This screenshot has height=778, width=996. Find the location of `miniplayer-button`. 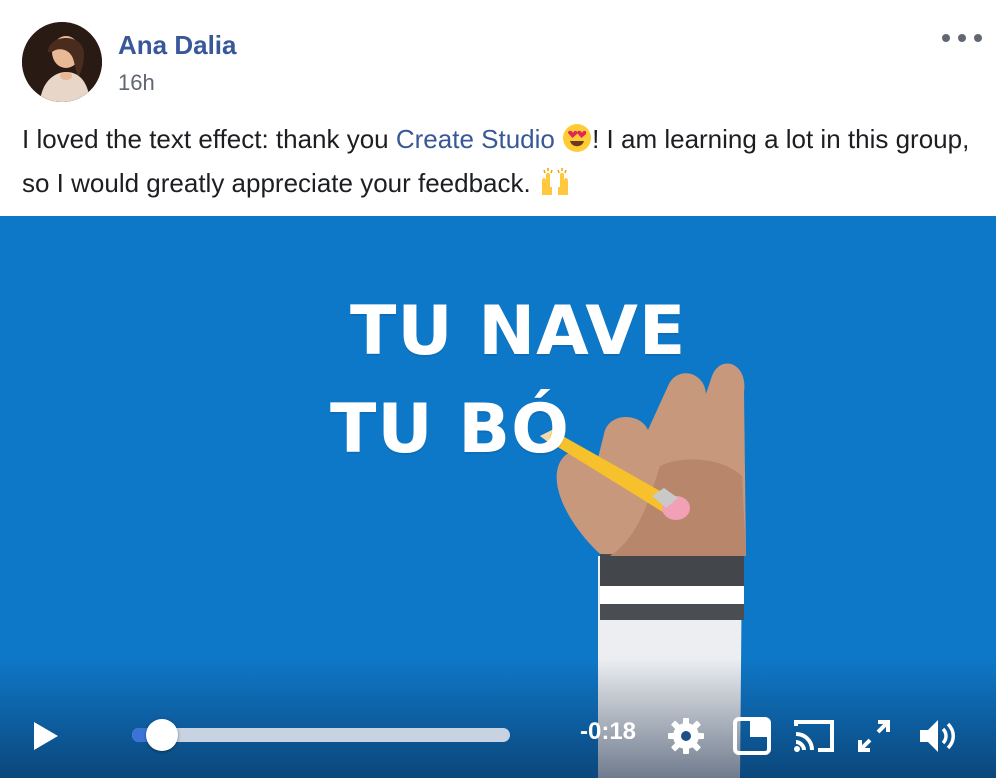

miniplayer-button is located at coordinates (752, 736).